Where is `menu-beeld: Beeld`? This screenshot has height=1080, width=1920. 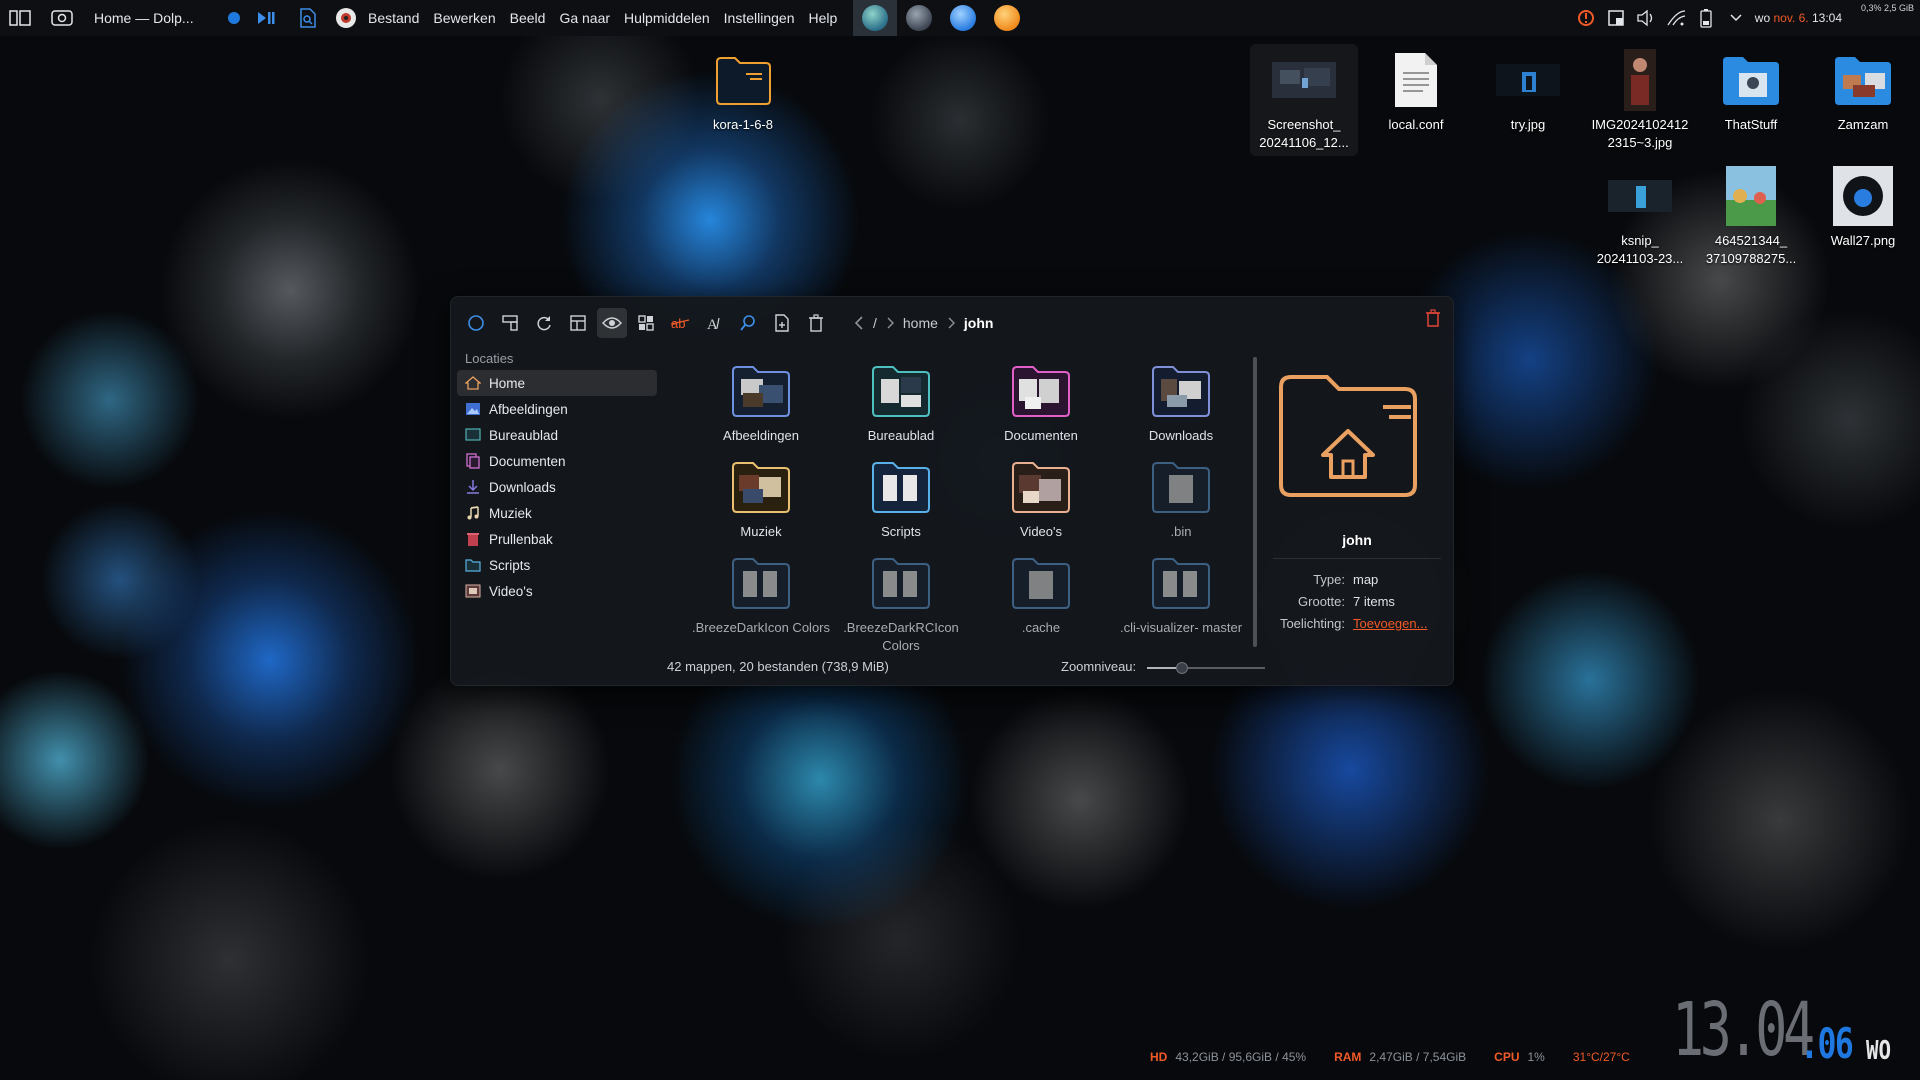 menu-beeld: Beeld is located at coordinates (528, 18).